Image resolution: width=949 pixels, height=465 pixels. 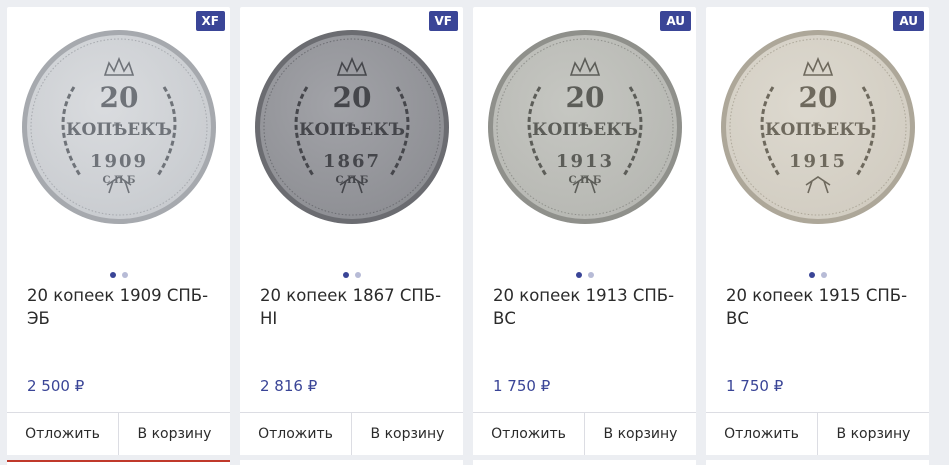 I want to click on coin-image: 20 КОПѢЕКЪ 1909 С.П.Б, so click(x=118, y=127).